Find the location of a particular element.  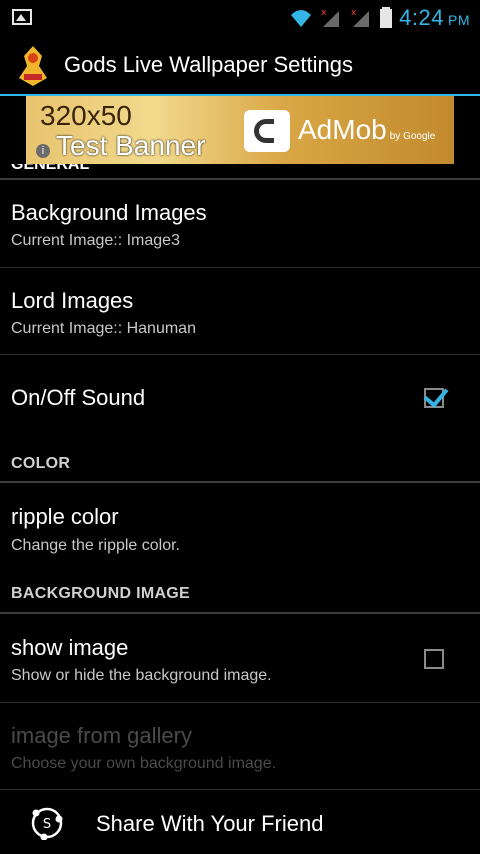

action-bar: Gods Live Wallpaper Settings is located at coordinates (240, 66).